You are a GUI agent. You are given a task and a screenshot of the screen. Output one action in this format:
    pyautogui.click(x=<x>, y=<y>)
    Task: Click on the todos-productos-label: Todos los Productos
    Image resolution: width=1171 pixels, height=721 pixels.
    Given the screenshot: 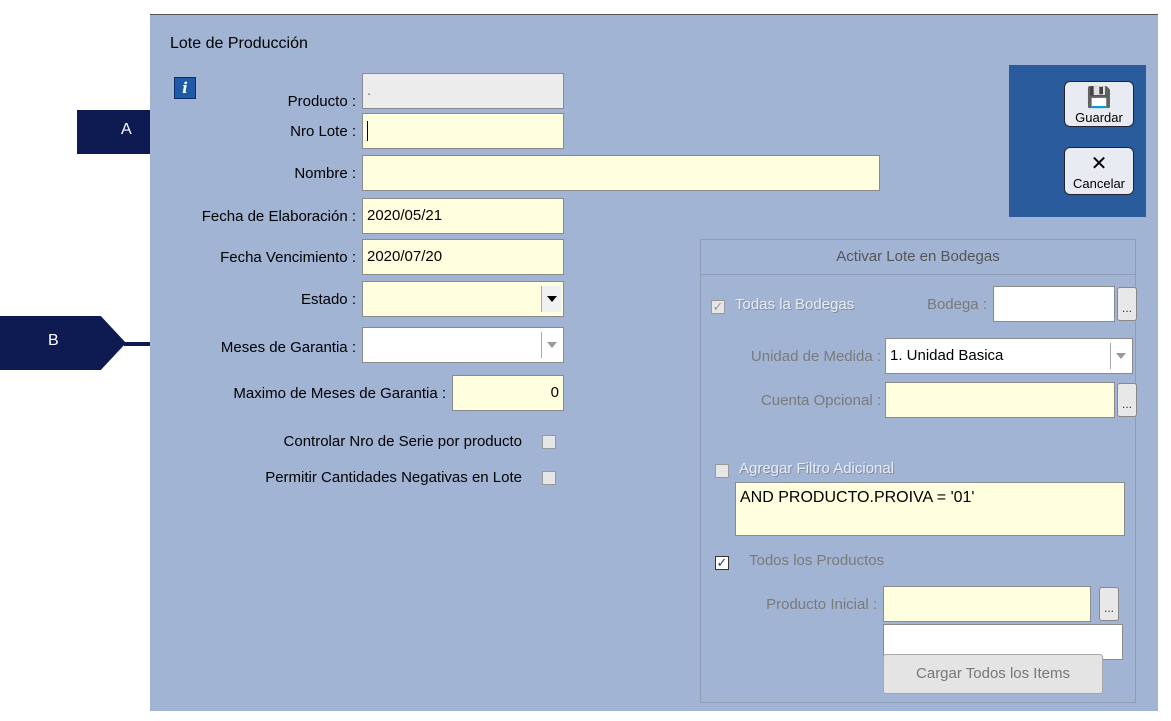 What is the action you would take?
    pyautogui.click(x=817, y=560)
    